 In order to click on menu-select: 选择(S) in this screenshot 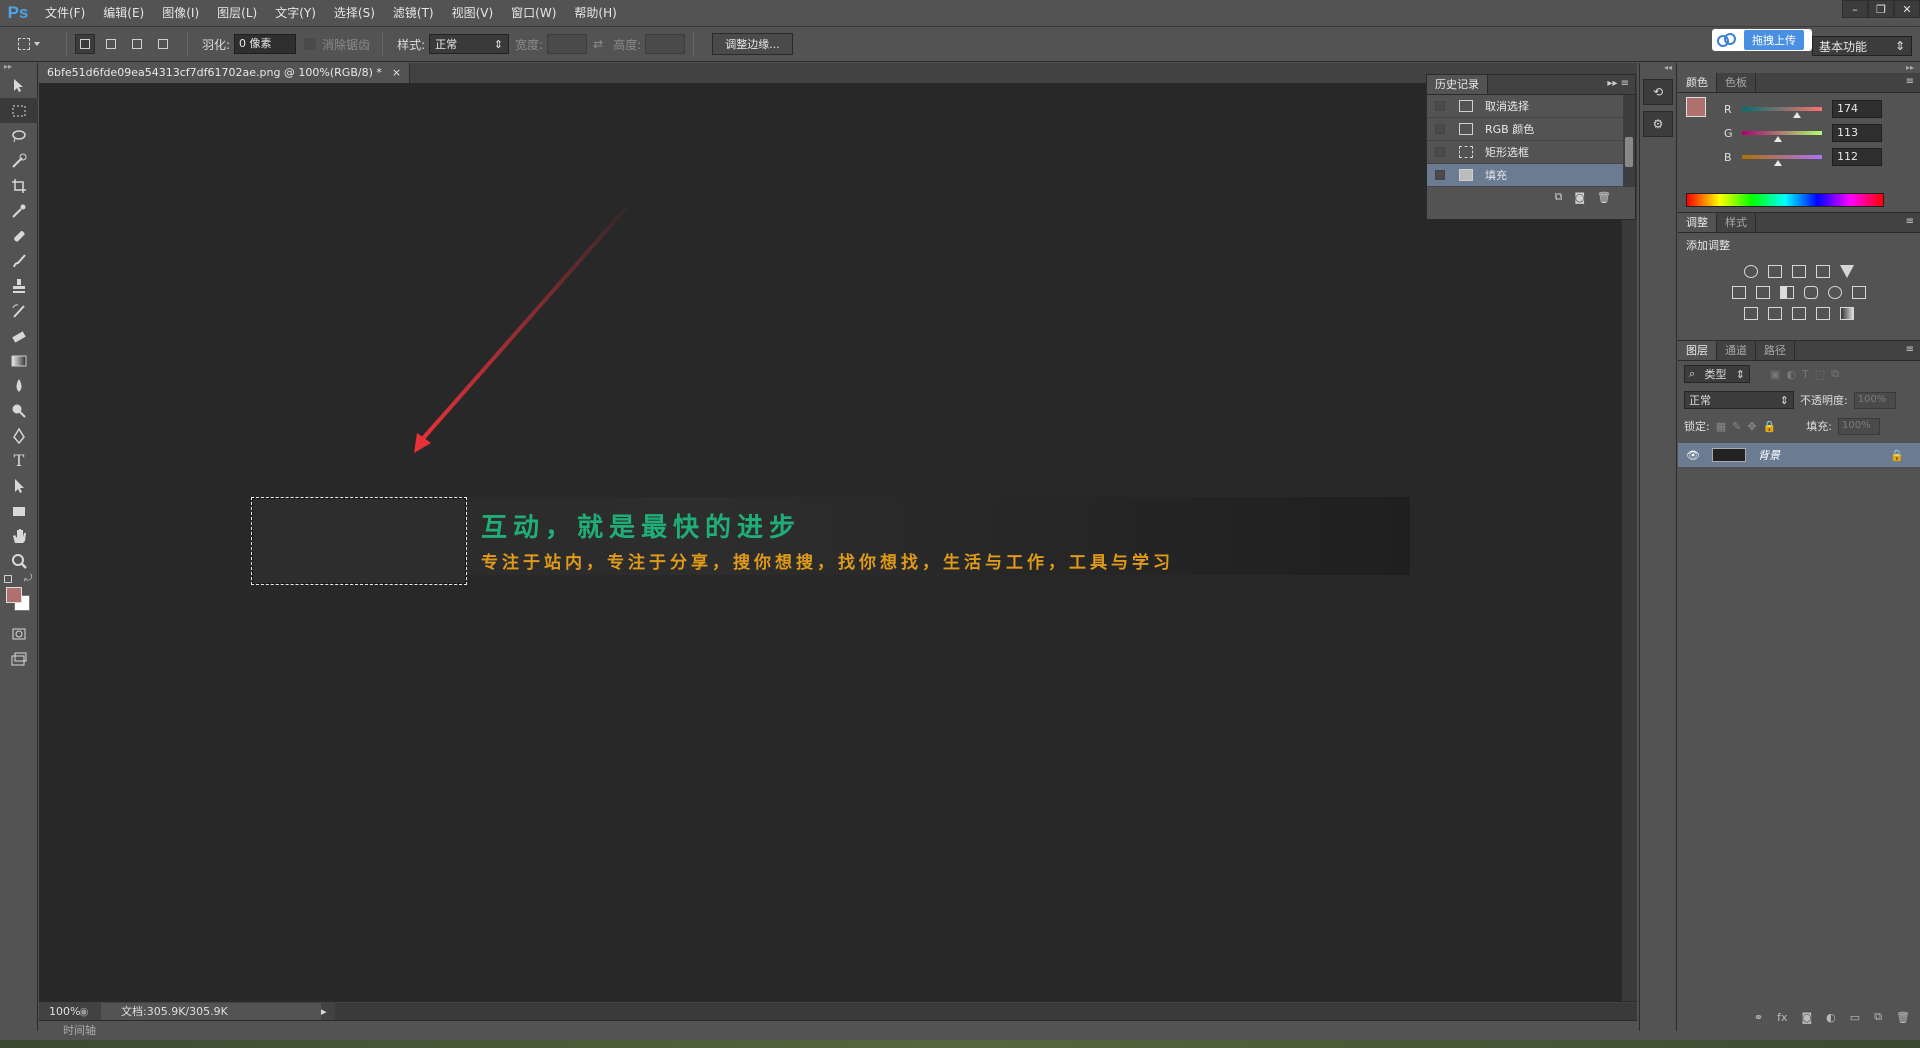, I will do `click(354, 13)`.